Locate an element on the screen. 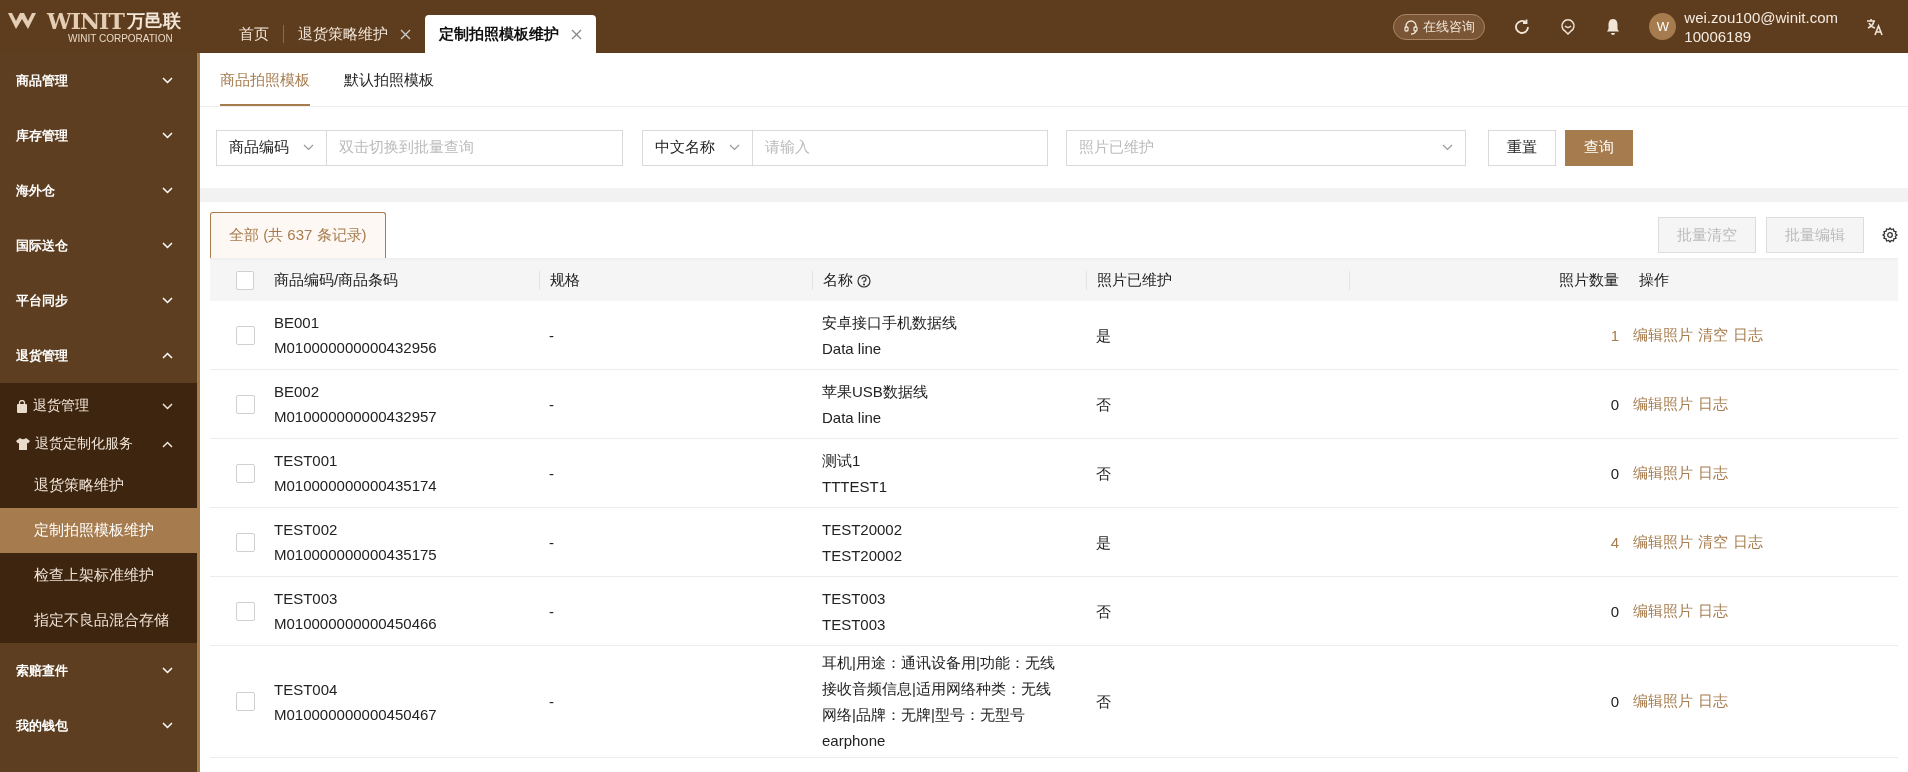  menu-label: 平台同步 is located at coordinates (42, 300).